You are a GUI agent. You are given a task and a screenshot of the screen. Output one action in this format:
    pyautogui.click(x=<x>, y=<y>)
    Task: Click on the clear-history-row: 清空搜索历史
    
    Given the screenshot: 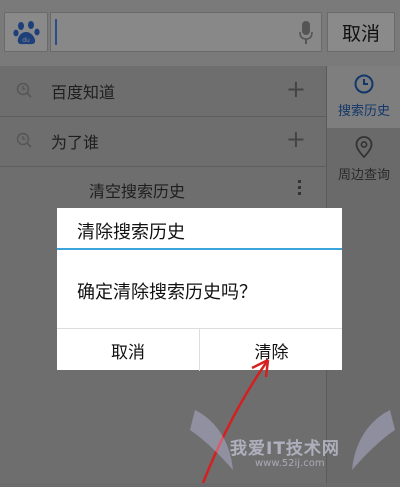 What is the action you would take?
    pyautogui.click(x=163, y=189)
    